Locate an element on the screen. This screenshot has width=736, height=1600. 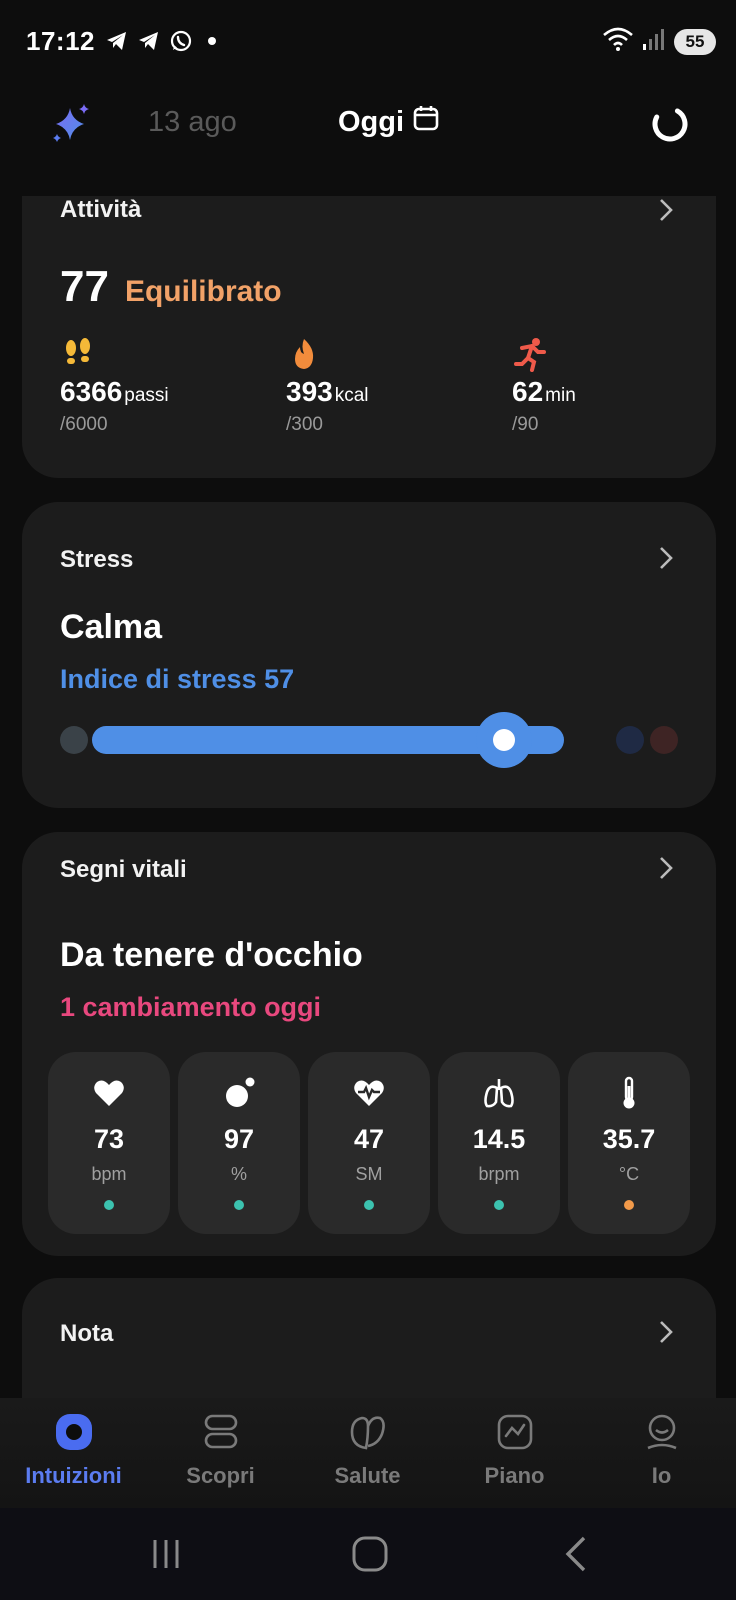
oxygen-value: 97 is located at coordinates (239, 1139).